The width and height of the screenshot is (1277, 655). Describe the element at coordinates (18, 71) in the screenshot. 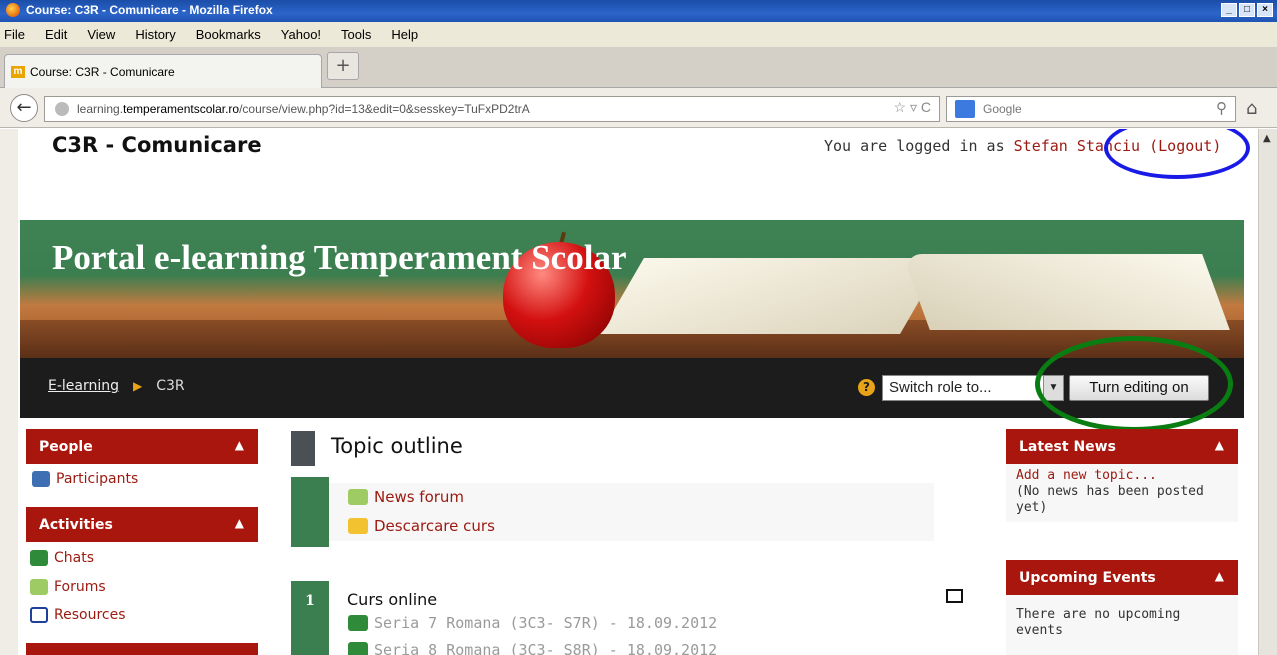

I see `moodle-icon: m` at that location.